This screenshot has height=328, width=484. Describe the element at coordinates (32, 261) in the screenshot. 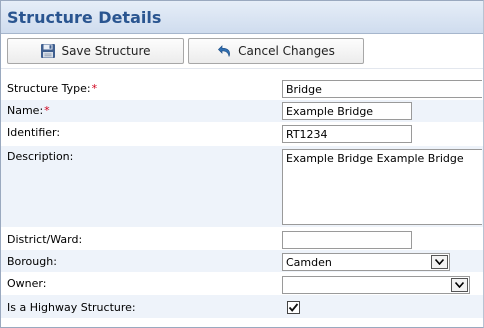

I see `borough-label: Borough:` at that location.